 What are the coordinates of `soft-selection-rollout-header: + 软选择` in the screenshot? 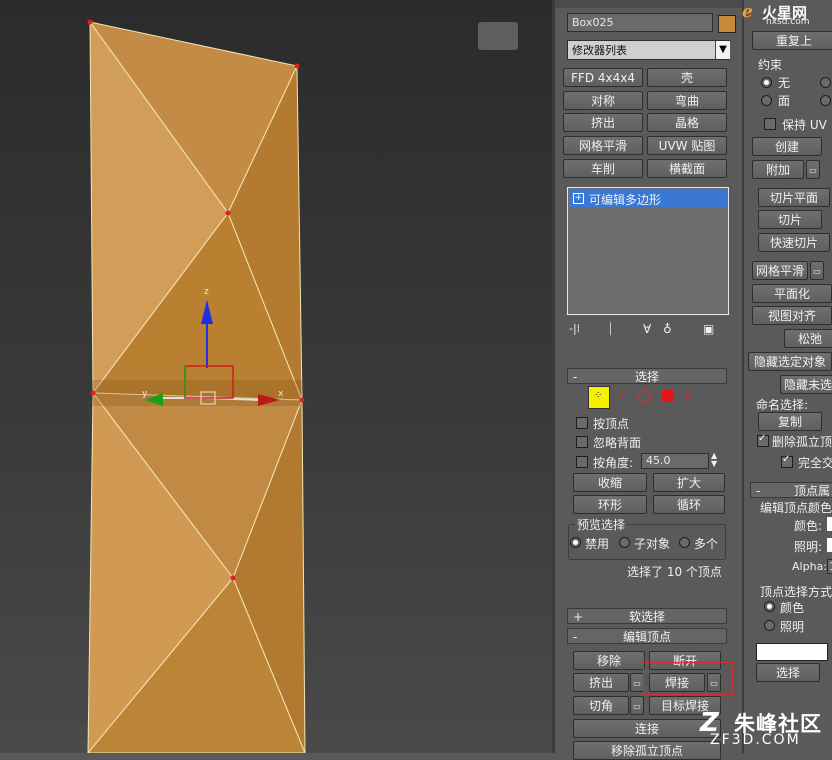 It's located at (647, 616).